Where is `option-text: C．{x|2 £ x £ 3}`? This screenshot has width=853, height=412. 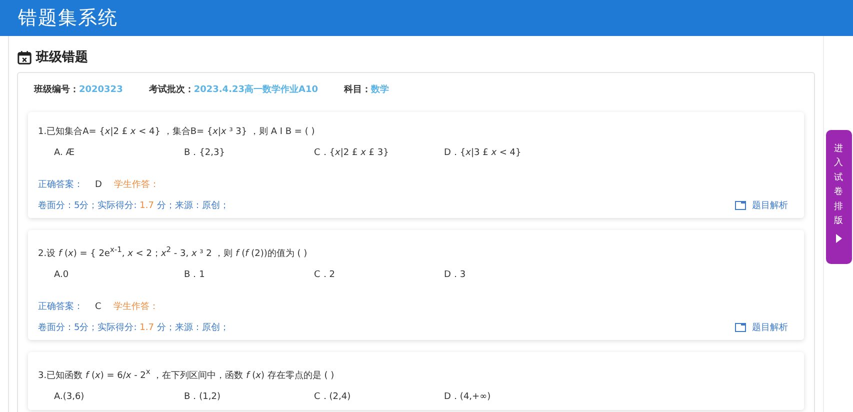
option-text: C．{x|2 £ x £ 3} is located at coordinates (351, 153).